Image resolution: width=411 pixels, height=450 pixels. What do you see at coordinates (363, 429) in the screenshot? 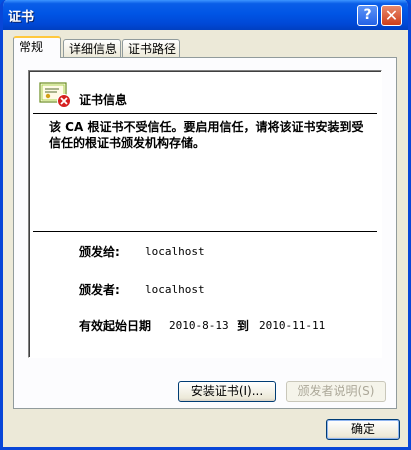
I see `ok-button: 确定` at bounding box center [363, 429].